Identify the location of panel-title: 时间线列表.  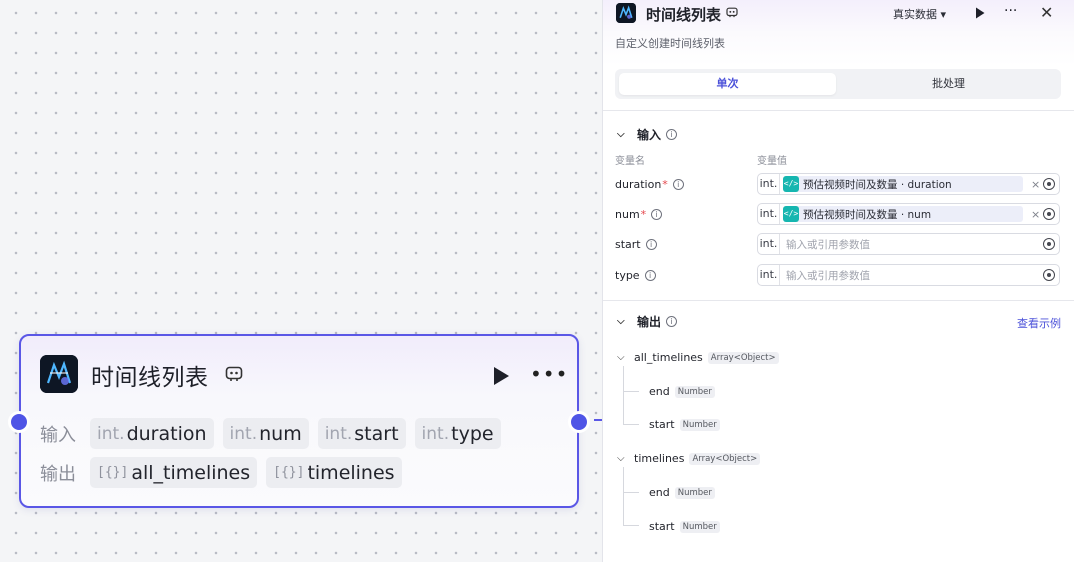
(684, 15).